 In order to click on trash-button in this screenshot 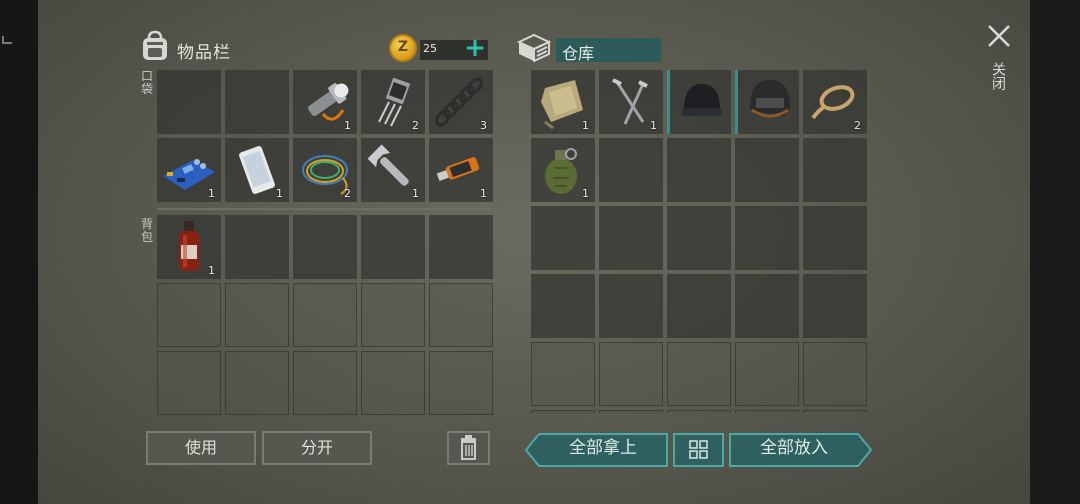, I will do `click(468, 448)`.